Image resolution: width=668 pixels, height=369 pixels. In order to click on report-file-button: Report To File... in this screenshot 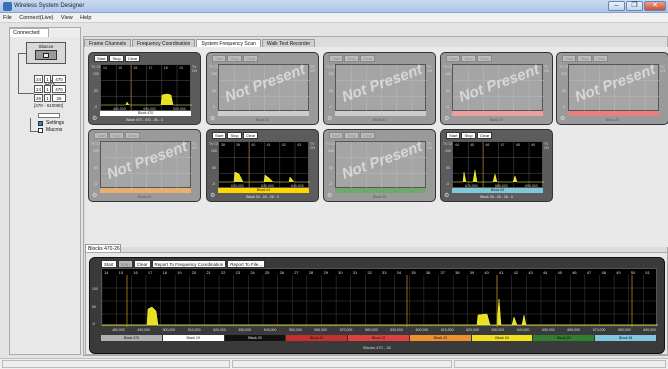, I will do `click(246, 264)`.